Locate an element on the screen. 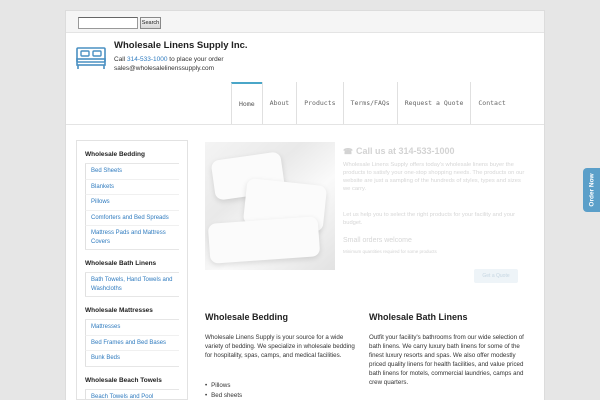  sidebar-item-mattresses: Mattresses is located at coordinates (132, 328).